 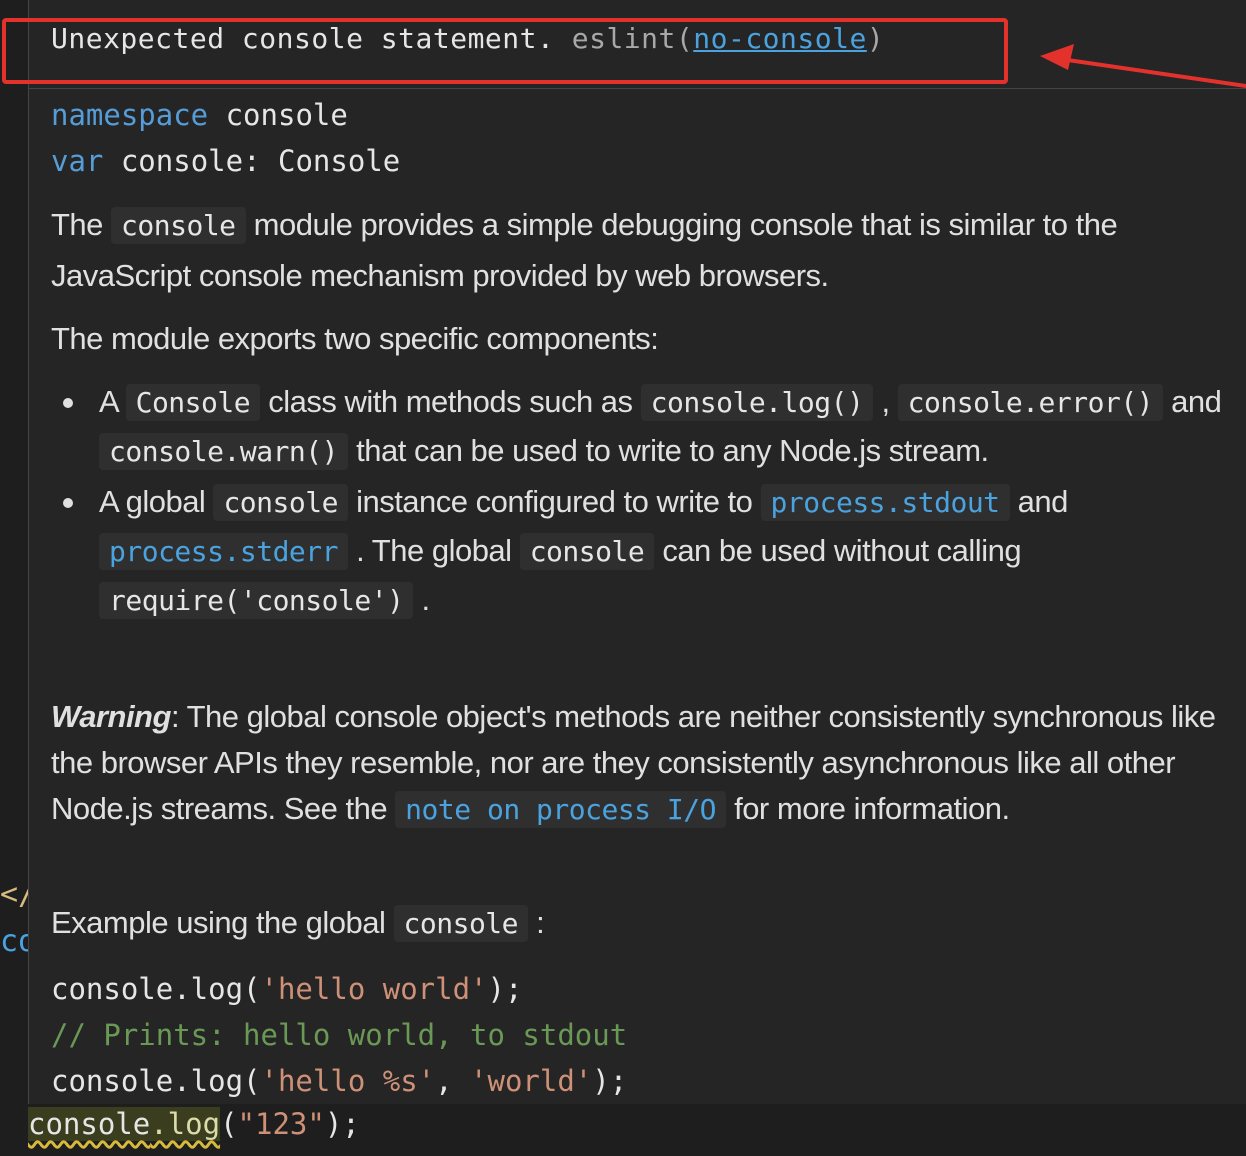 What do you see at coordinates (224, 551) in the screenshot?
I see `process-stderr-link: process.stderr` at bounding box center [224, 551].